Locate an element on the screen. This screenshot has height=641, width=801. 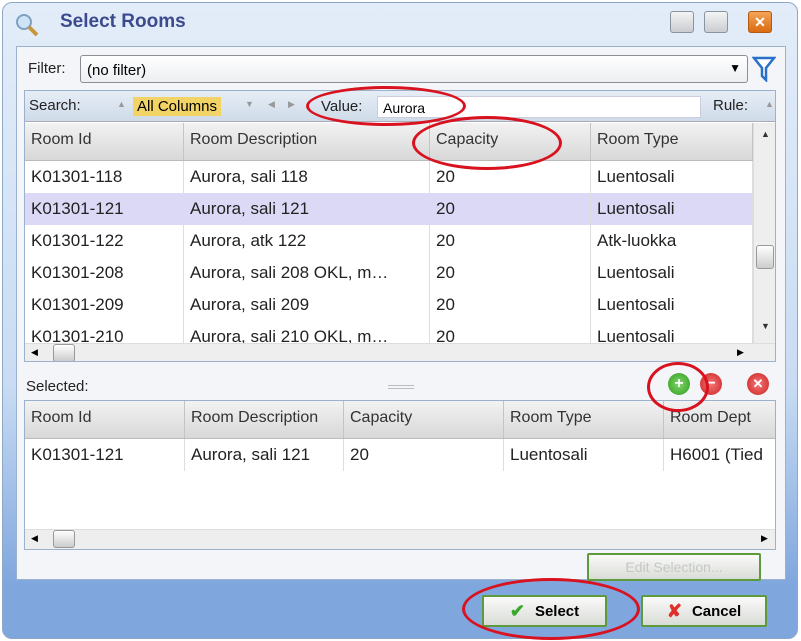
cell: K01301-209 is located at coordinates (104, 305).